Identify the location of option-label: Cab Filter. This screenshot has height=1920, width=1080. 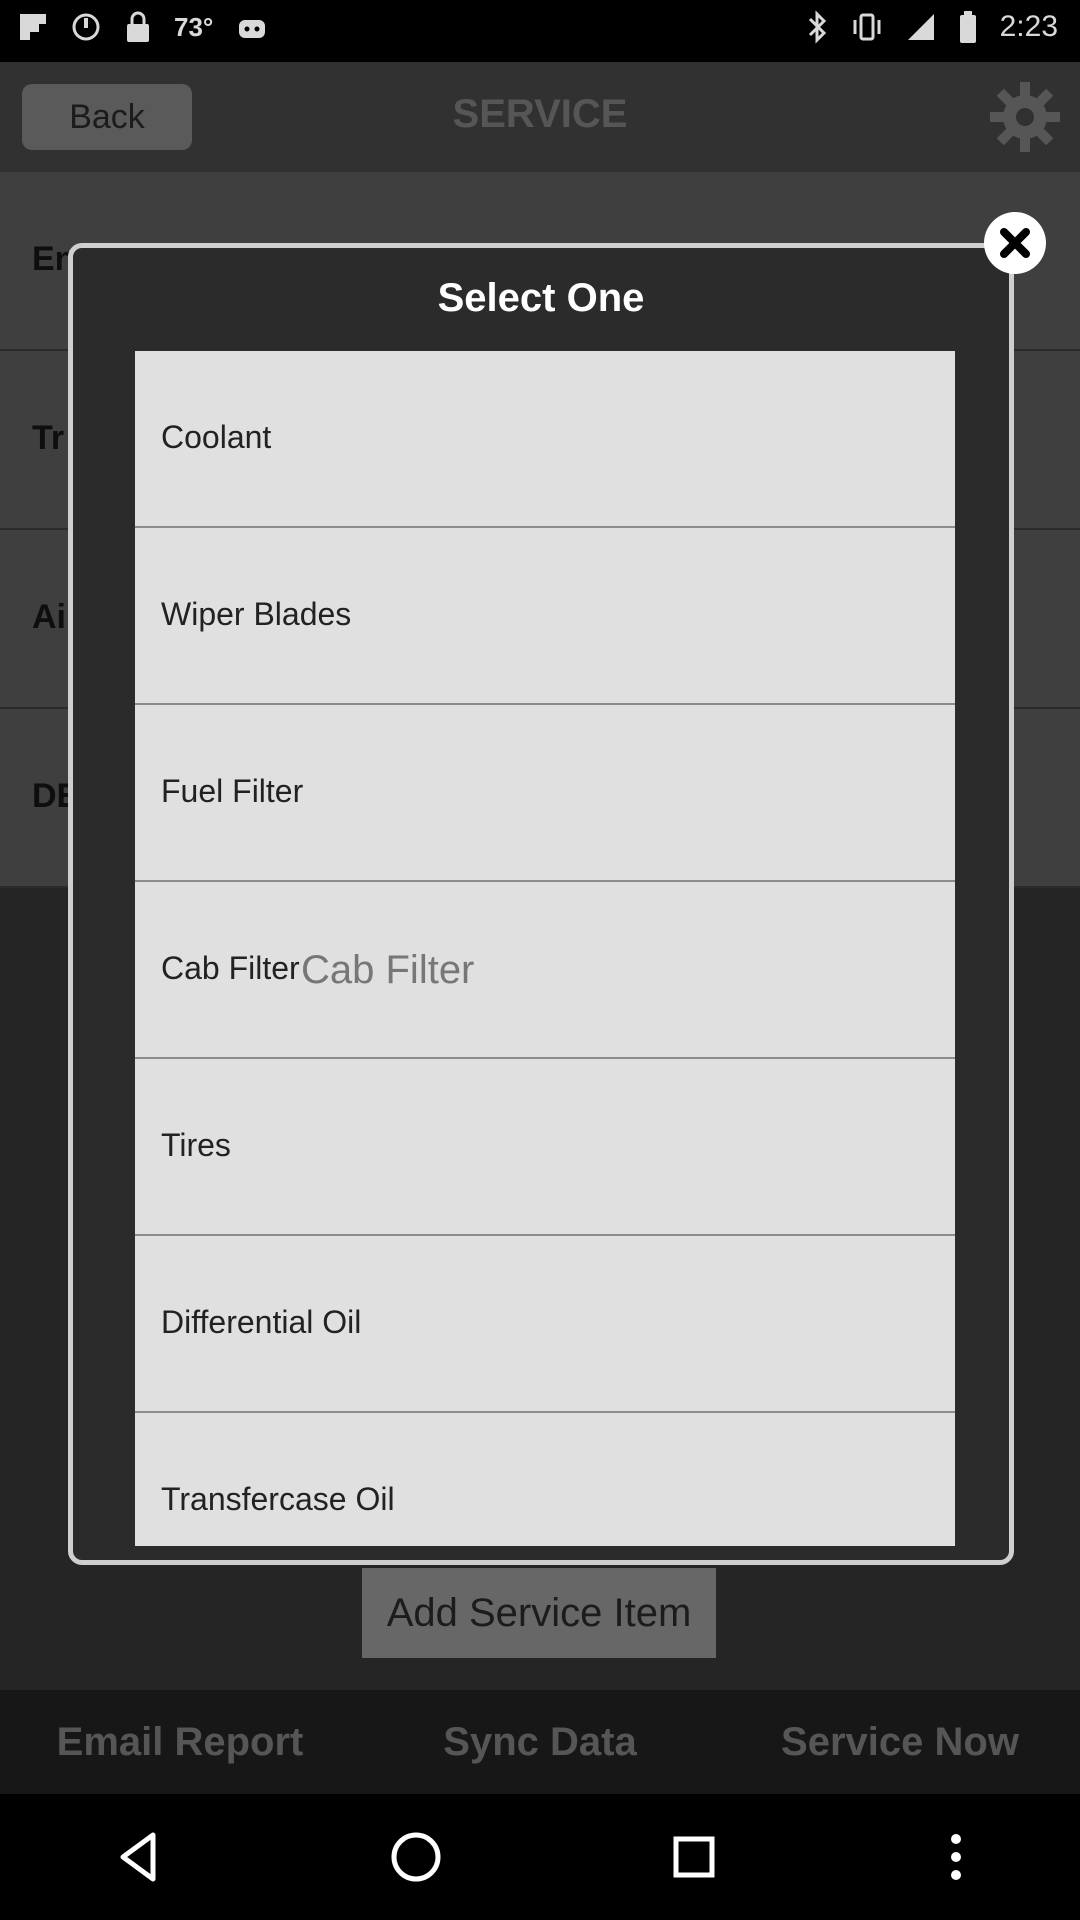
(230, 968).